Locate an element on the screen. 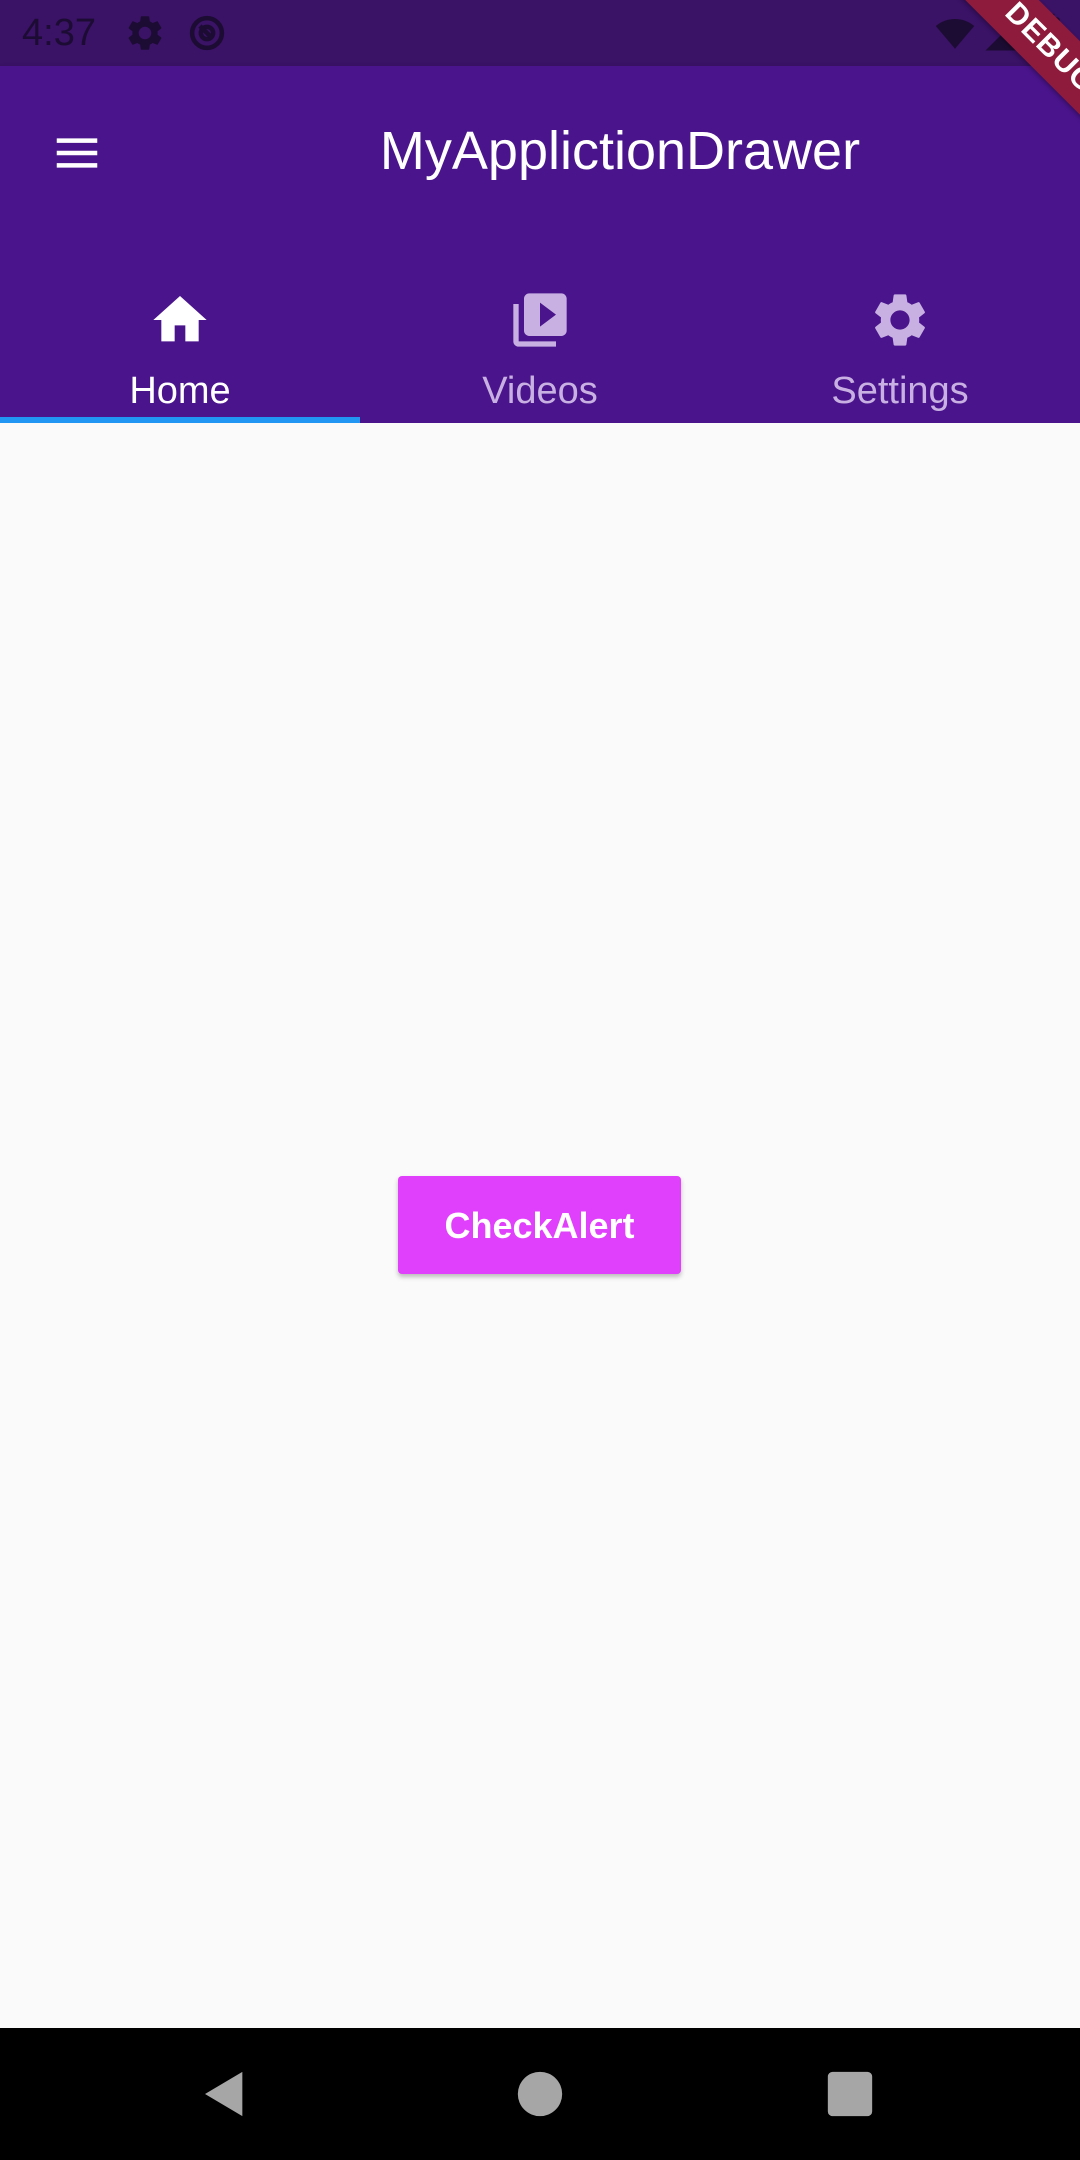  menu-button is located at coordinates (77, 153).